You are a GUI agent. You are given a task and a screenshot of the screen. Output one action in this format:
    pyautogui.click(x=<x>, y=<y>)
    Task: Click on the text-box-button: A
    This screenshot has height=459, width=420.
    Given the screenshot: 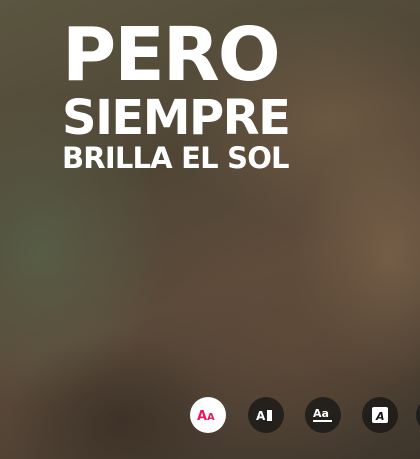 What is the action you would take?
    pyautogui.click(x=380, y=415)
    